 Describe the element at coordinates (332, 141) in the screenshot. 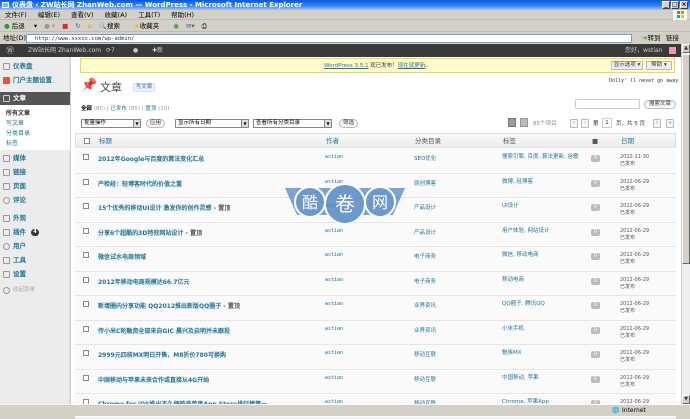

I see `column-author: 作者` at that location.